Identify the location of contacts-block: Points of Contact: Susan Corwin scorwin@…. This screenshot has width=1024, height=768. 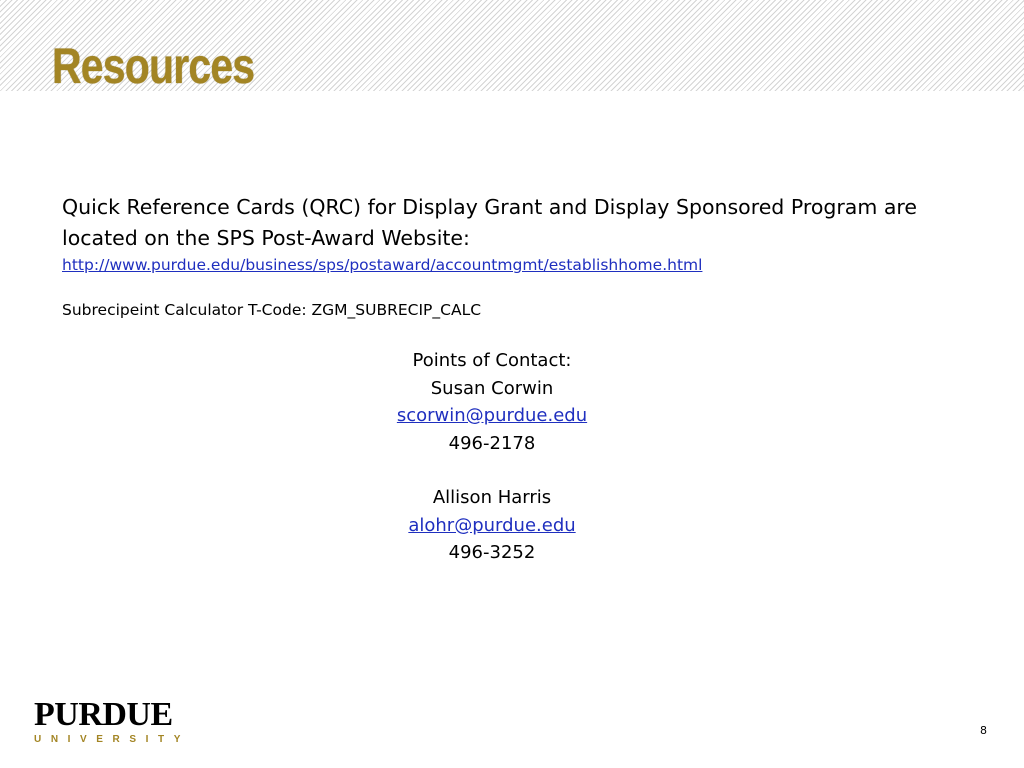
(492, 457).